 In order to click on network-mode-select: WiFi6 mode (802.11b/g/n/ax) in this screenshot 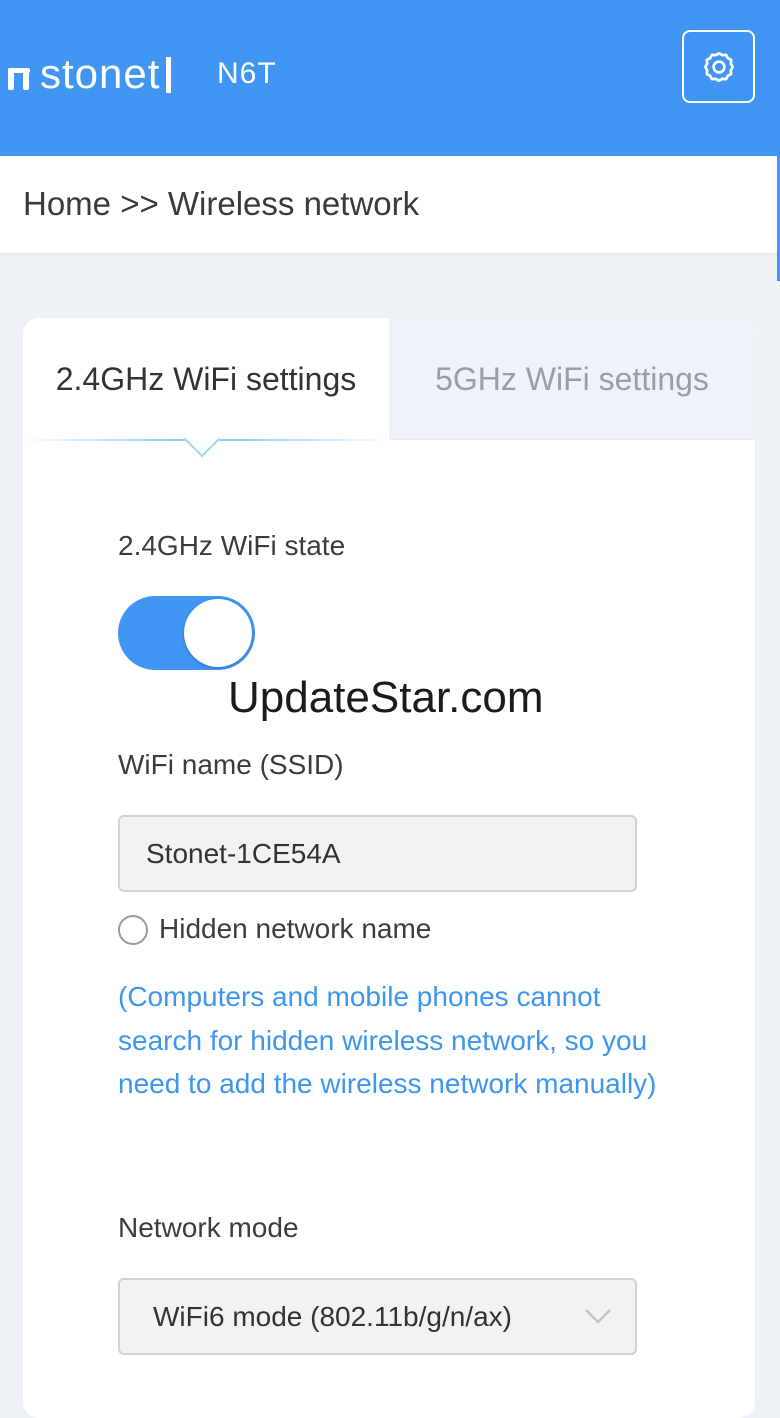, I will do `click(377, 1316)`.